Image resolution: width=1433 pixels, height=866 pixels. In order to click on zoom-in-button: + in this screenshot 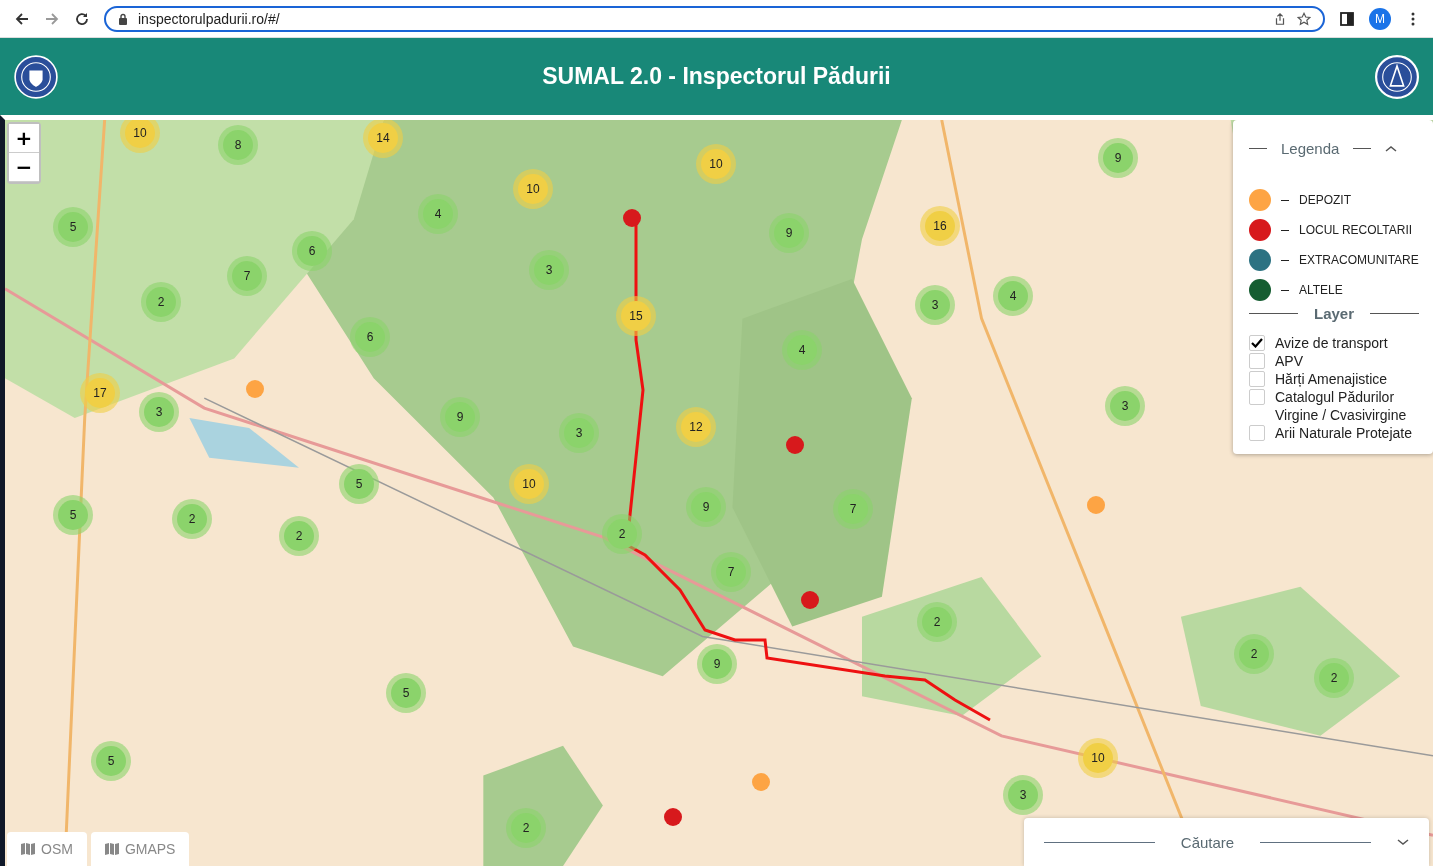, I will do `click(24, 138)`.